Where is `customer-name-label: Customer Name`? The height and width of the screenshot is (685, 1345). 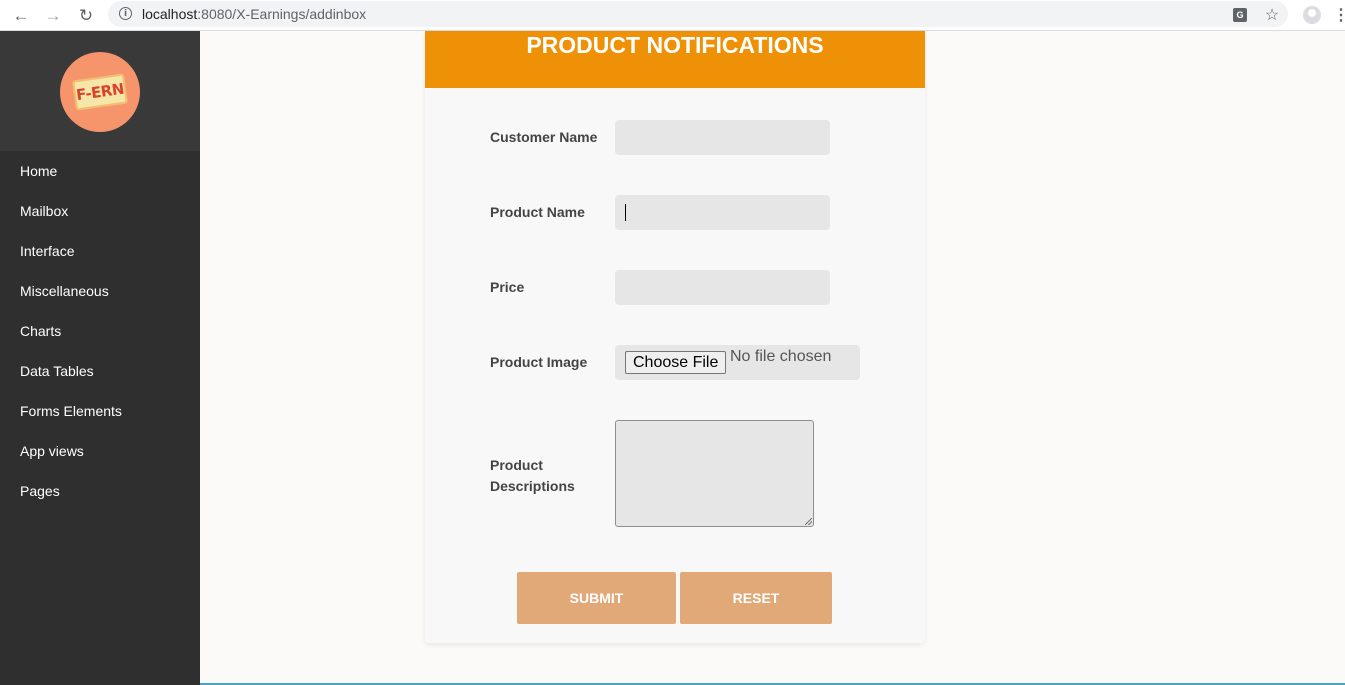 customer-name-label: Customer Name is located at coordinates (544, 137).